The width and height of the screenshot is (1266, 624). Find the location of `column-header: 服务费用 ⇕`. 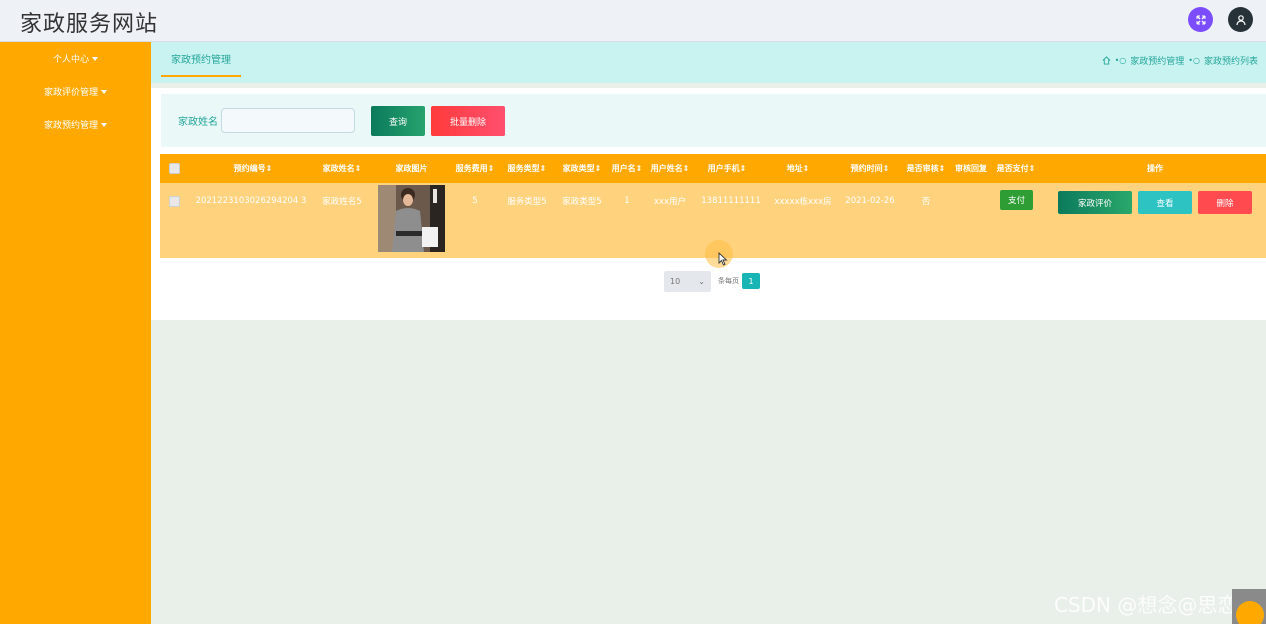

column-header: 服务费用 ⇕ is located at coordinates (475, 168).